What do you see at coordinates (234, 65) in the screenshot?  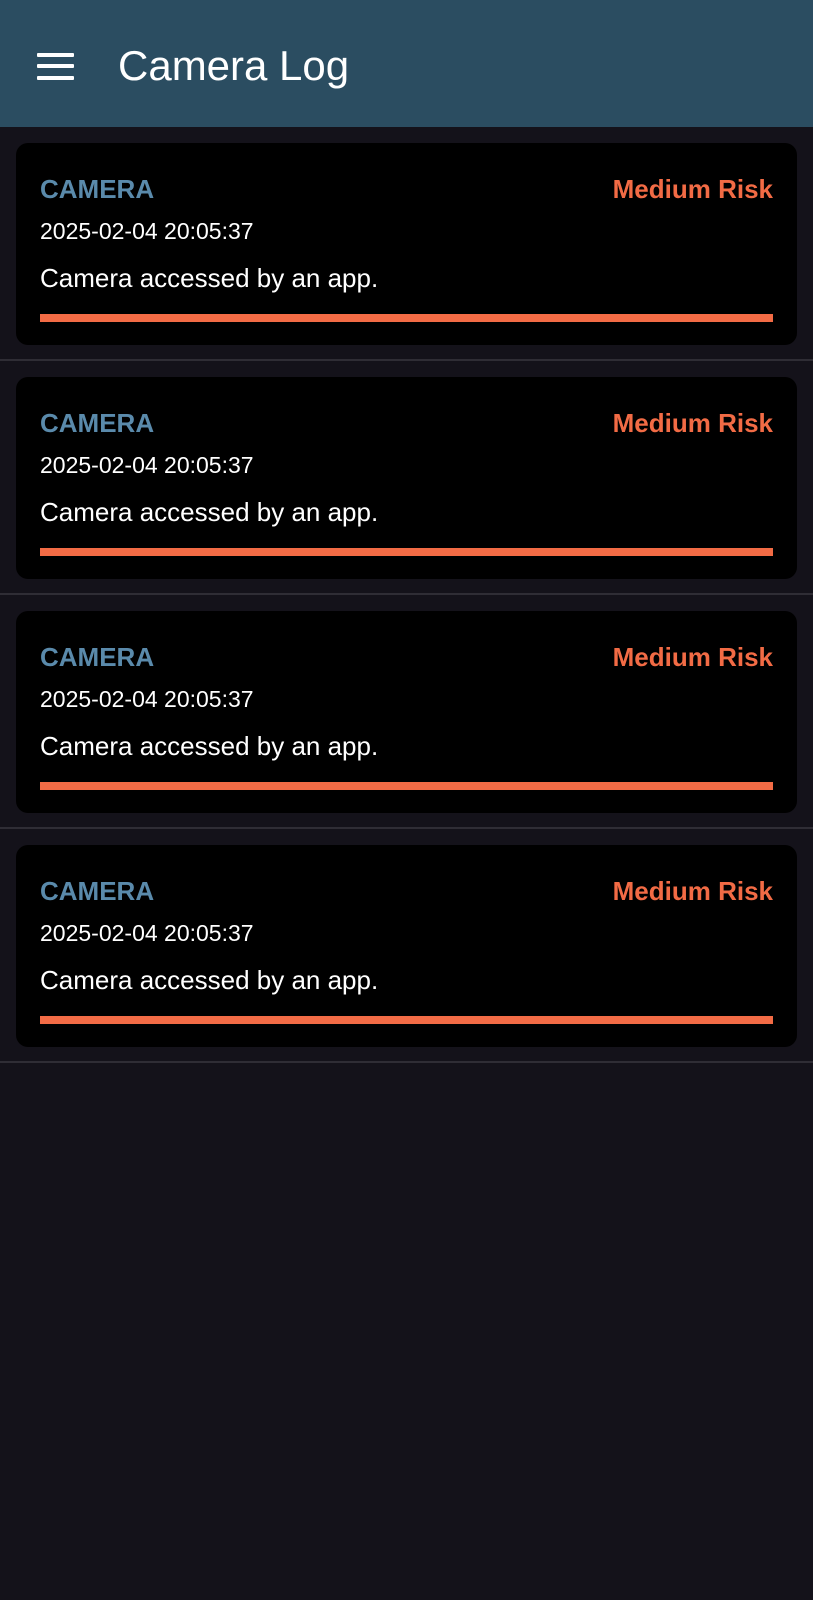 I see `page-title: Camera Log` at bounding box center [234, 65].